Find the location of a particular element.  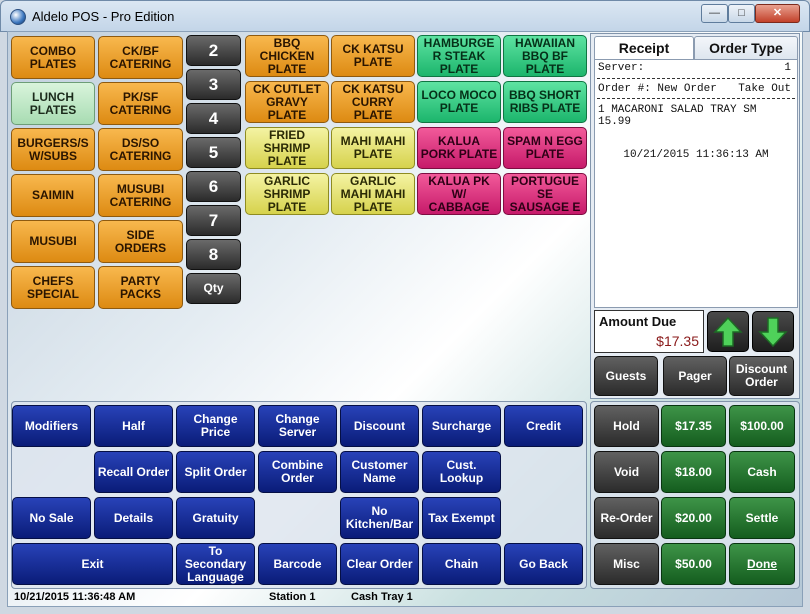

clear-order-button: Clear Order is located at coordinates (379, 564).